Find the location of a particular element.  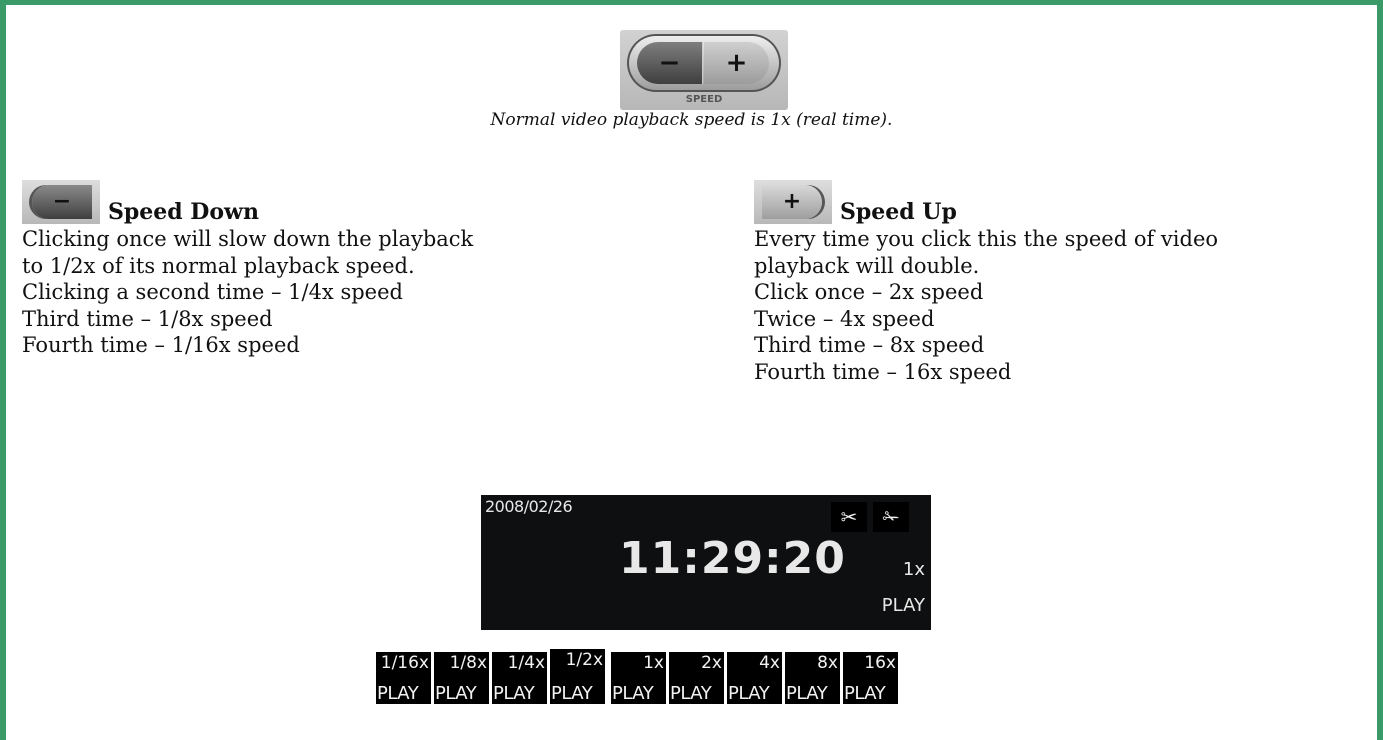

speed-state-value: 4x is located at coordinates (769, 663).